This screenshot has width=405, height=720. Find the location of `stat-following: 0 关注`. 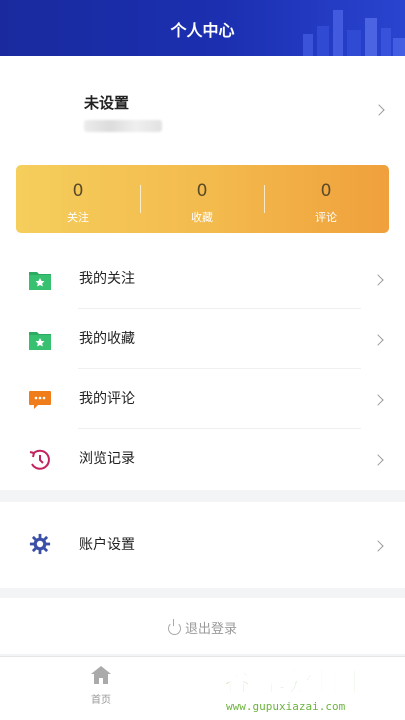

stat-following: 0 关注 is located at coordinates (78, 199).